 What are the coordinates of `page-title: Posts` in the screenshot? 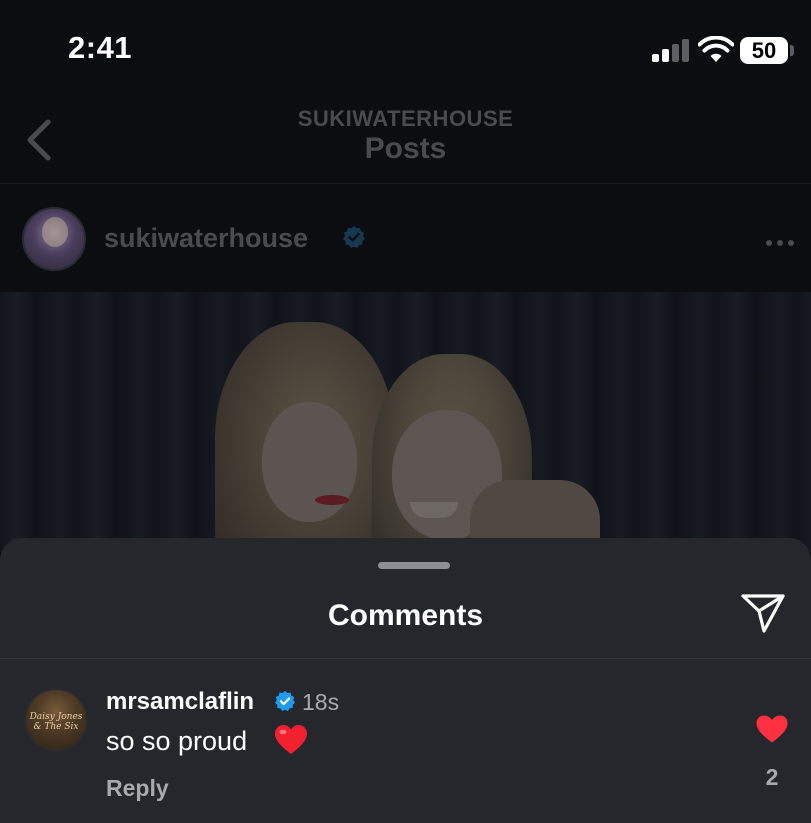 It's located at (405, 148).